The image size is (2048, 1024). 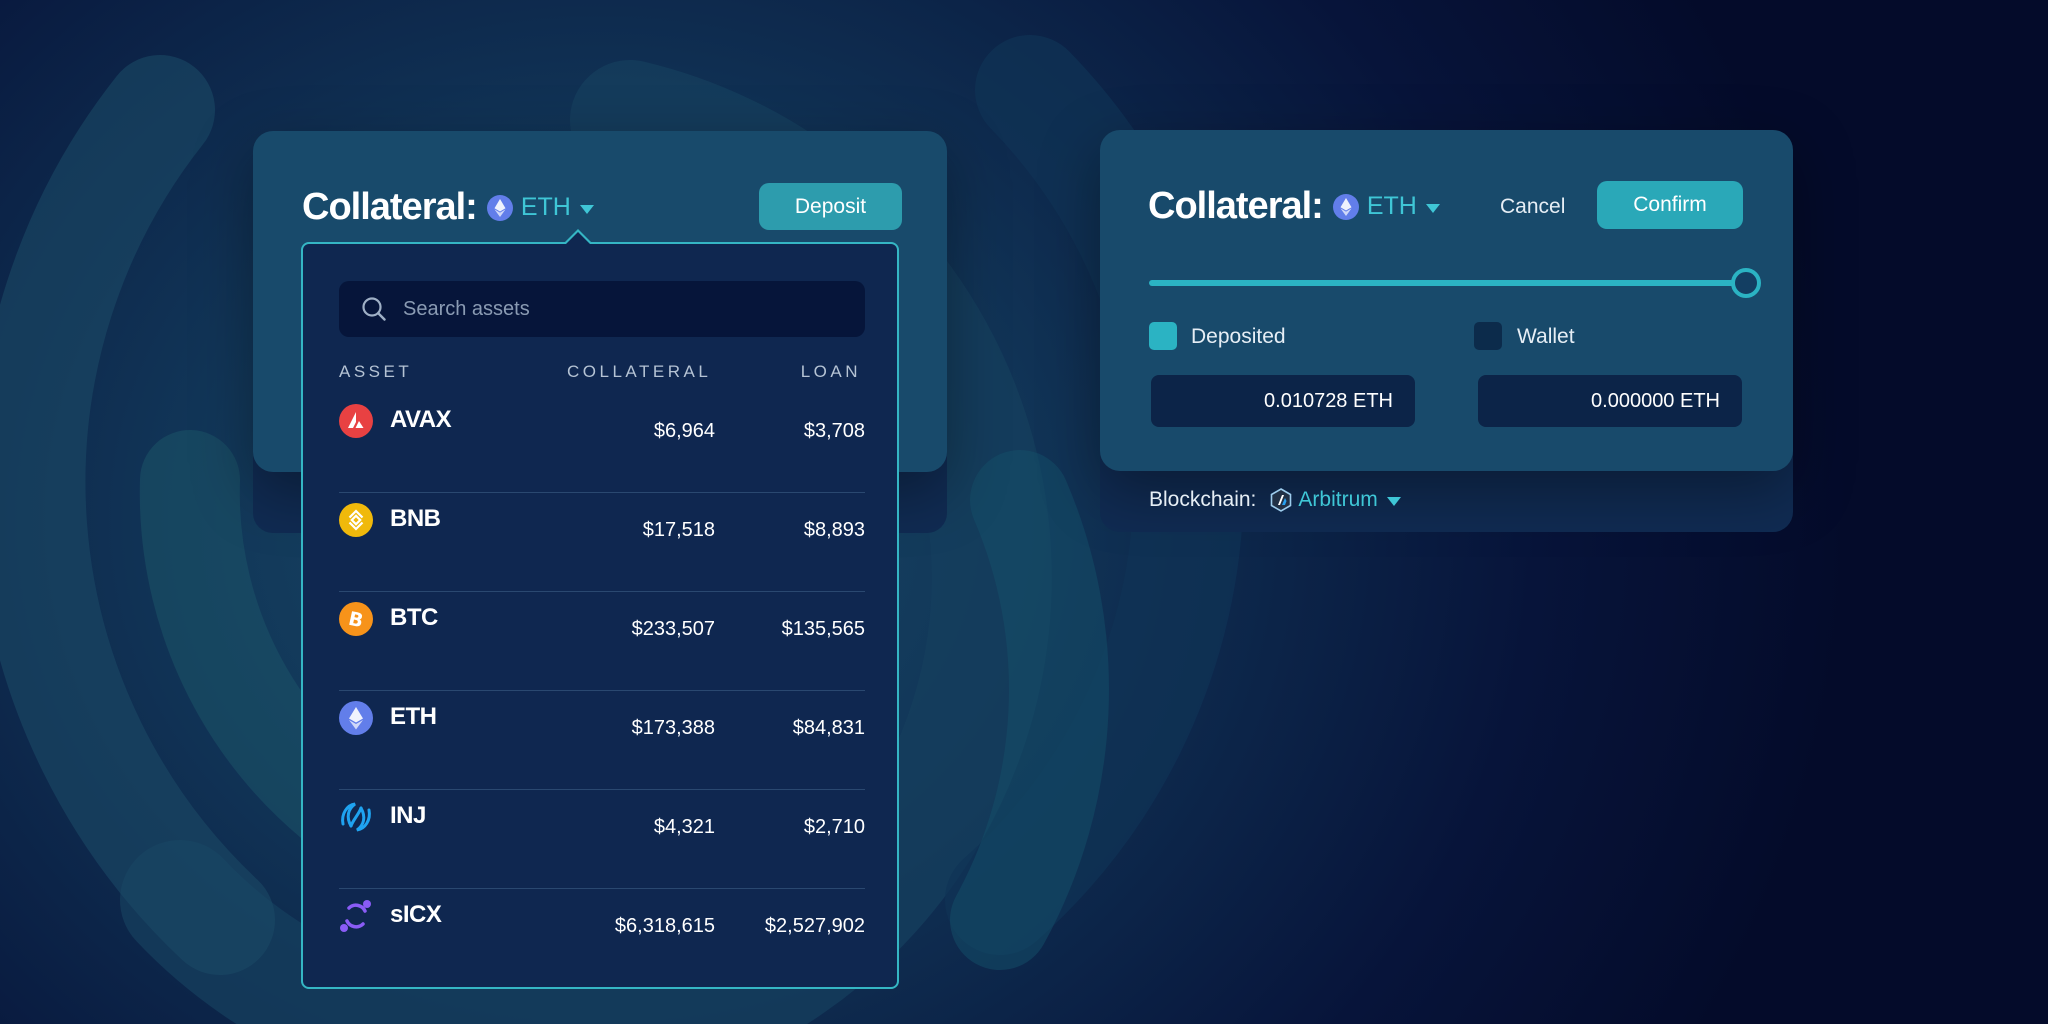 I want to click on blockchain-label: Blockchain:, so click(x=1203, y=499).